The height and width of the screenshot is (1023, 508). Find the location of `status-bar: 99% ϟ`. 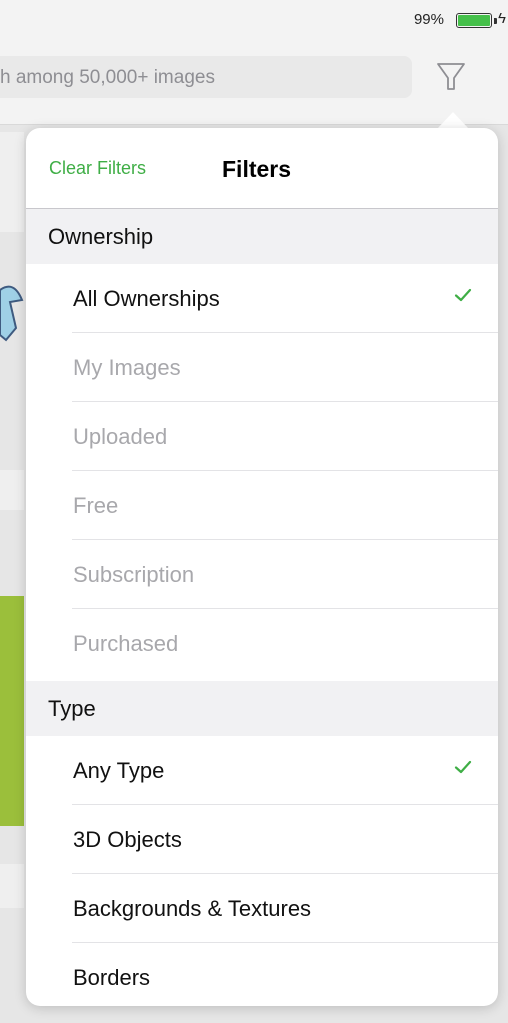

status-bar: 99% ϟ is located at coordinates (254, 20).